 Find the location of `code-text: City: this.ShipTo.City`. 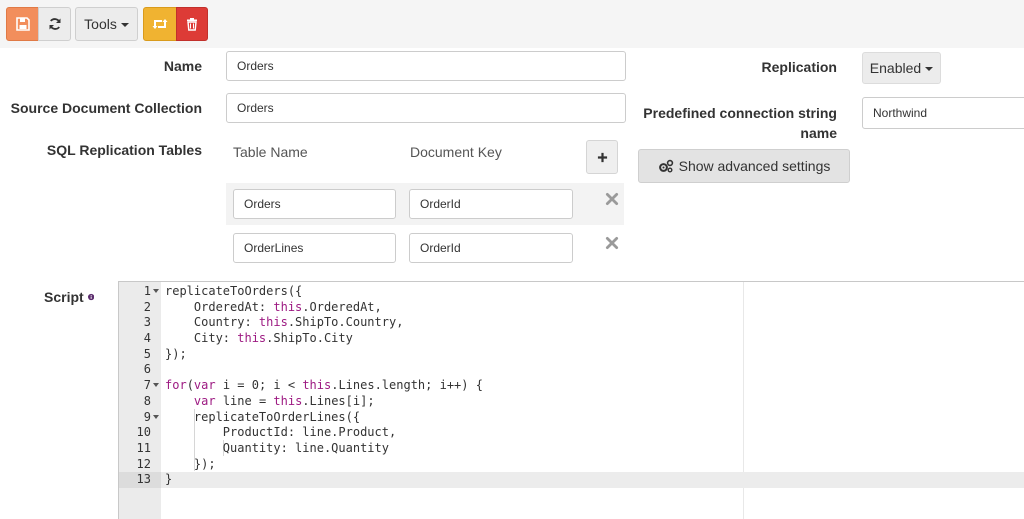

code-text: City: this.ShipTo.City is located at coordinates (259, 338).